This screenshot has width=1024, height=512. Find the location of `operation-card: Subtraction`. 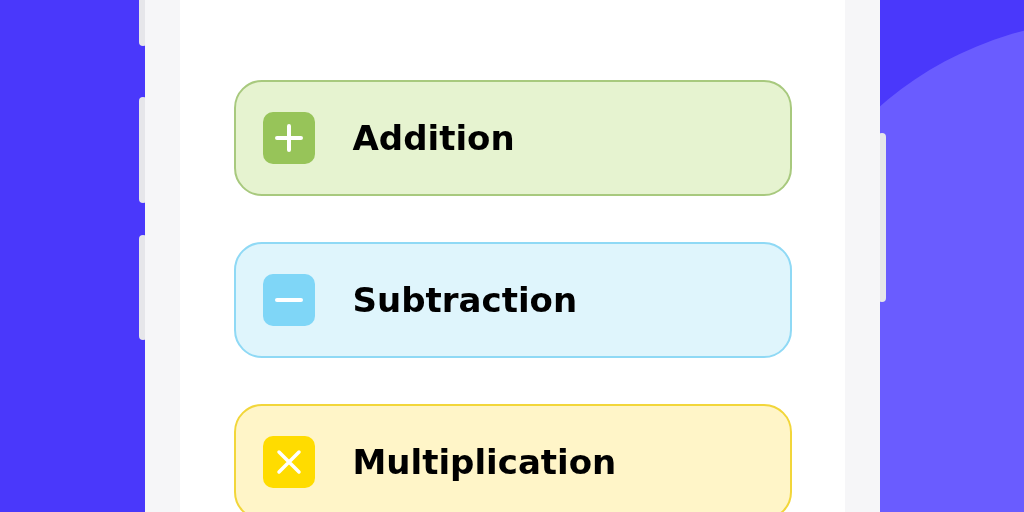

operation-card: Subtraction is located at coordinates (512, 300).